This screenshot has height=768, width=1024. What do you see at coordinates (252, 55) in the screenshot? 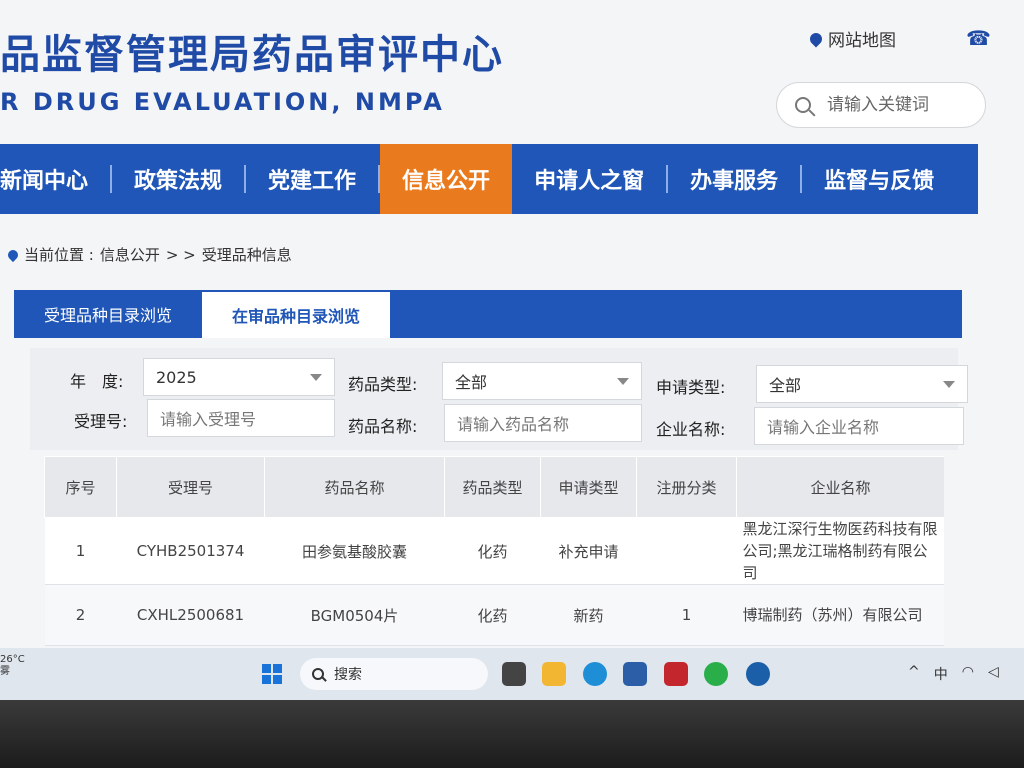
I see `site-title: 品监督管理局药品审评中心` at bounding box center [252, 55].